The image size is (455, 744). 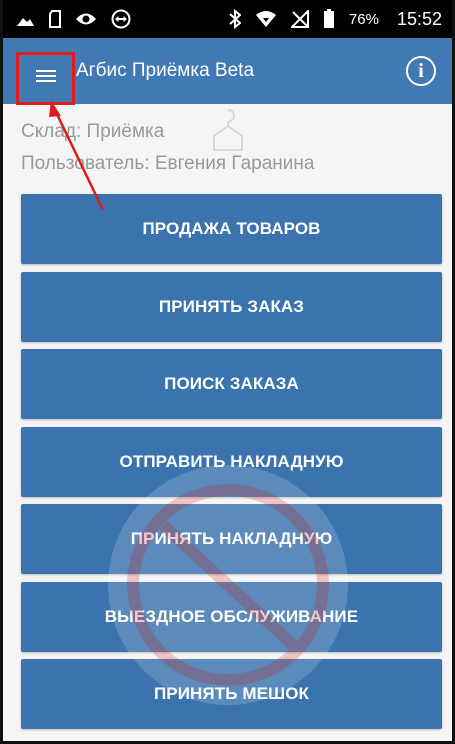 What do you see at coordinates (86, 19) in the screenshot?
I see `eye-icon` at bounding box center [86, 19].